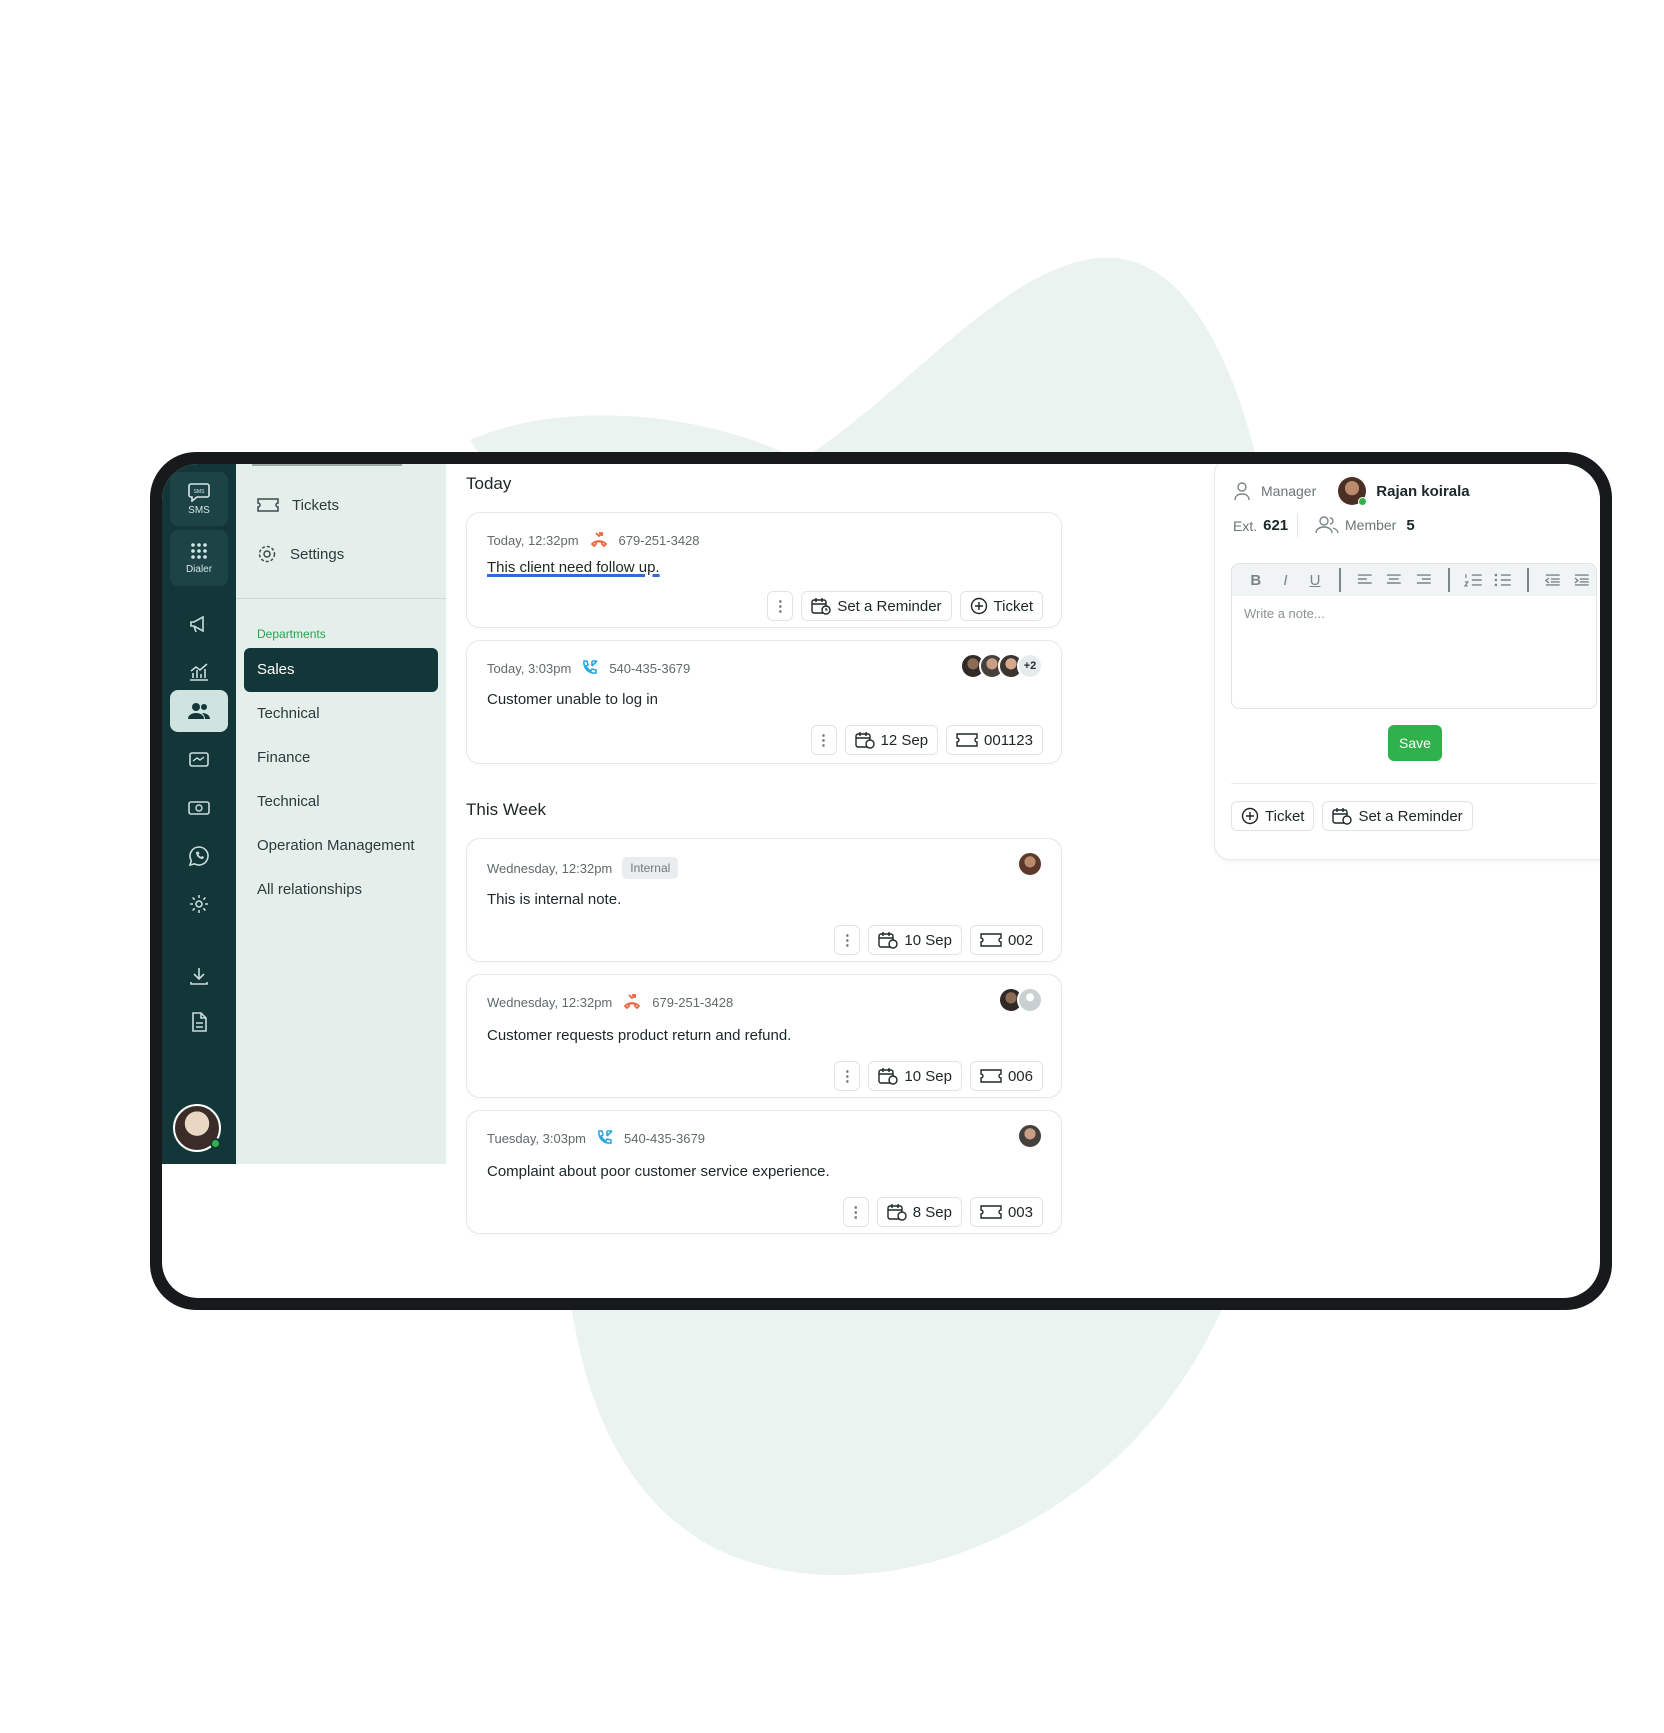  I want to click on sidebar-item-tickets: Tickets, so click(297, 505).